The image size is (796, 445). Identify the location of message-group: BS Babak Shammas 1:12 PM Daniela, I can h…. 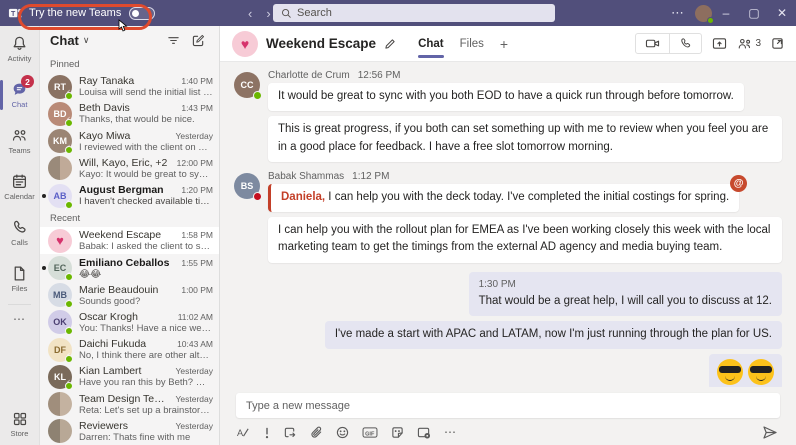
(508, 217).